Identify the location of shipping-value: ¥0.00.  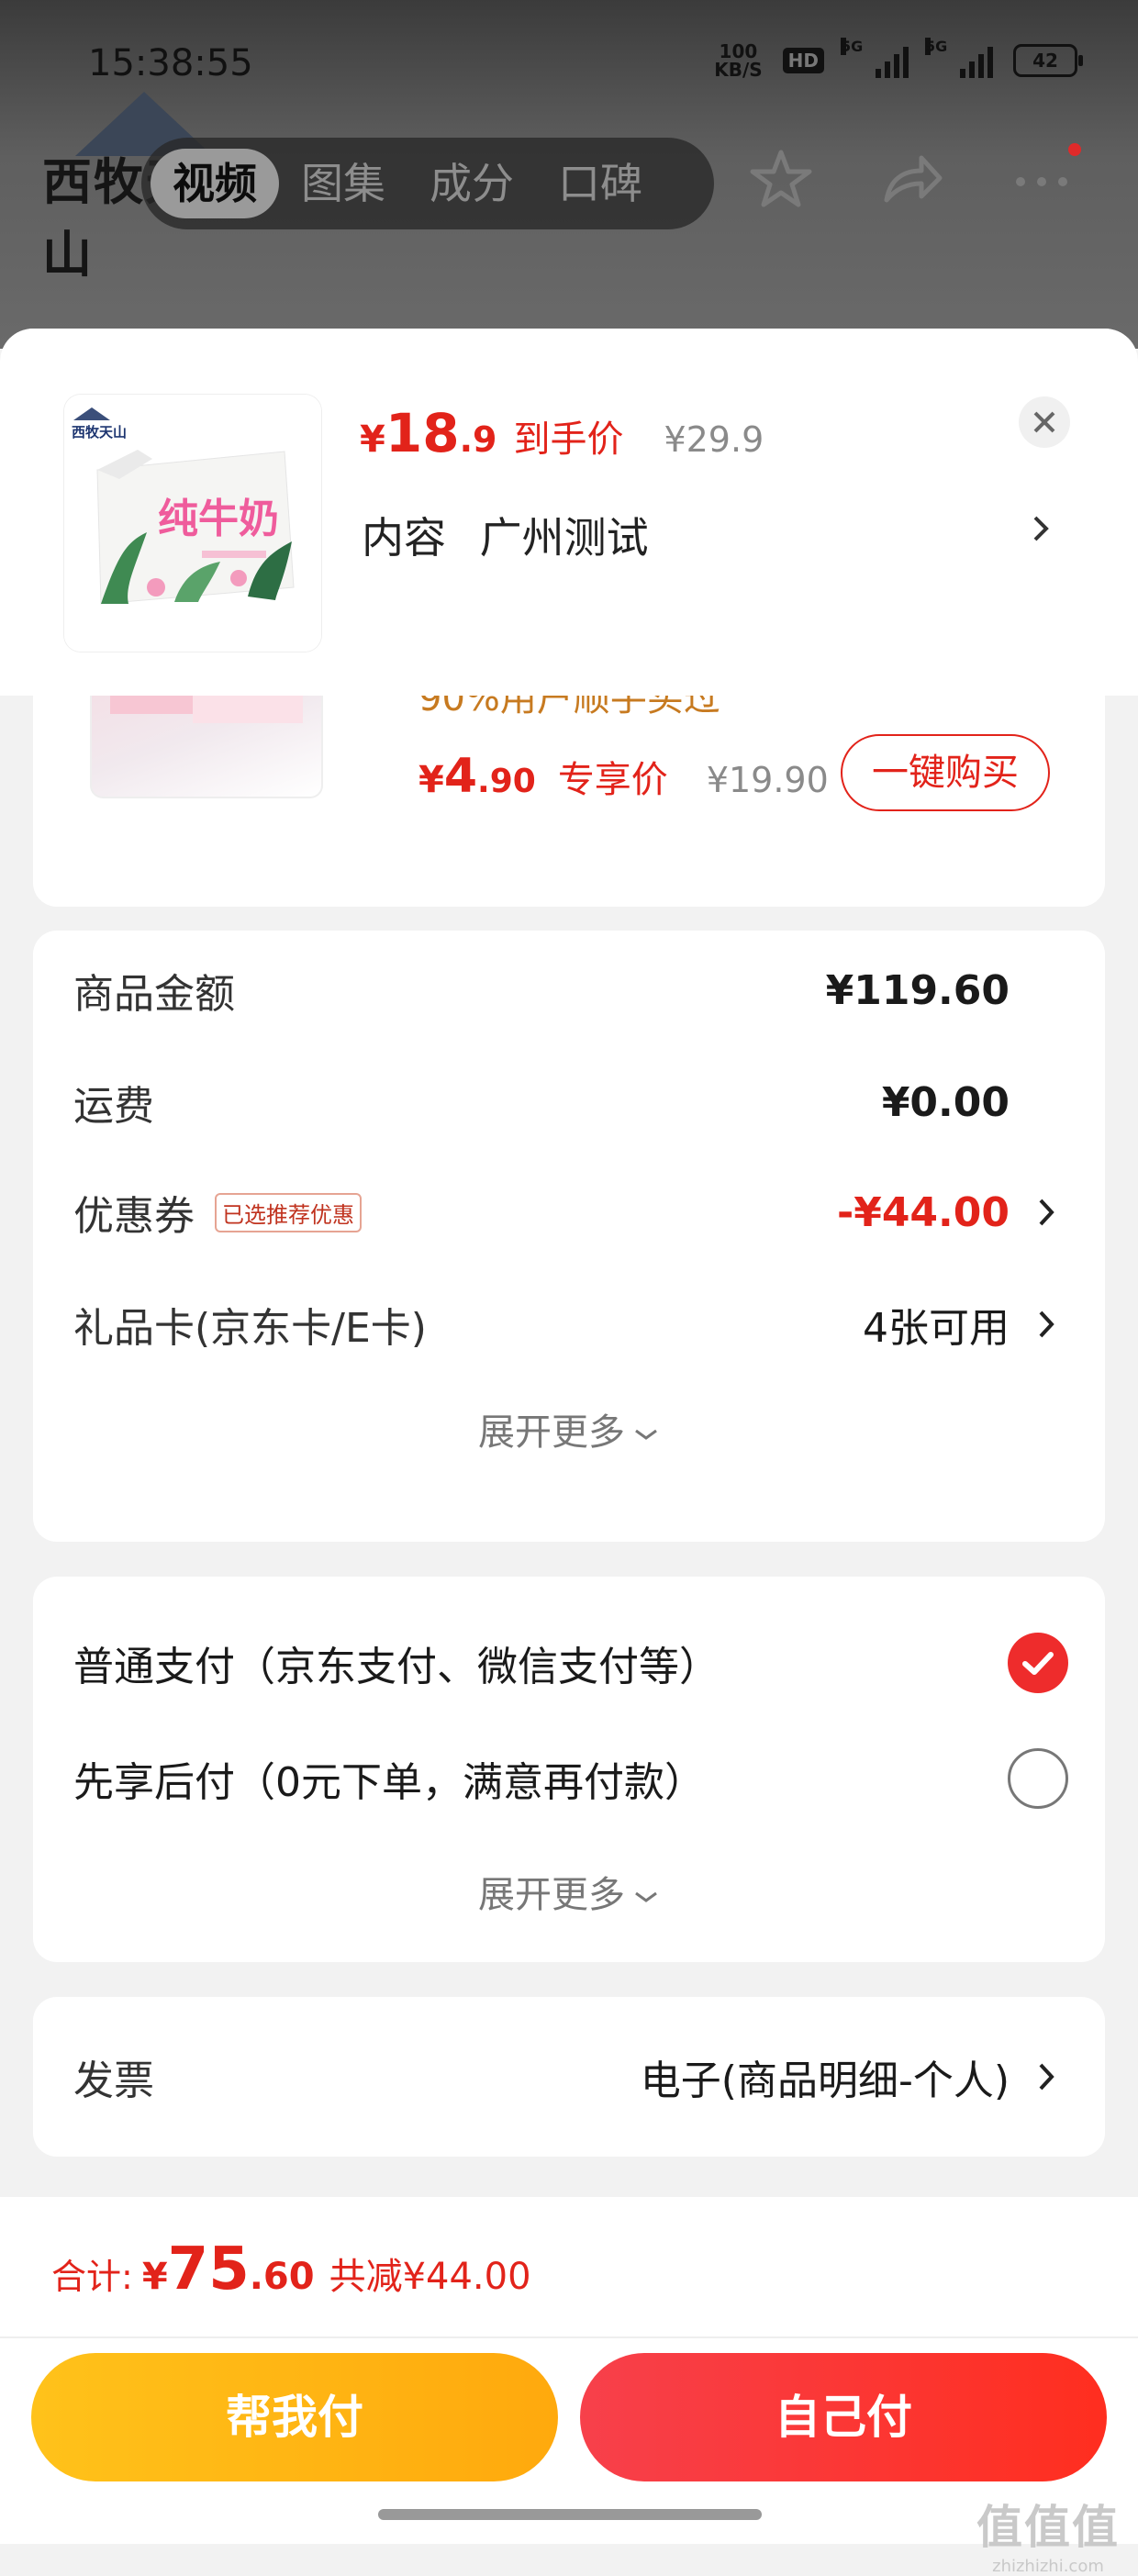
(945, 1102).